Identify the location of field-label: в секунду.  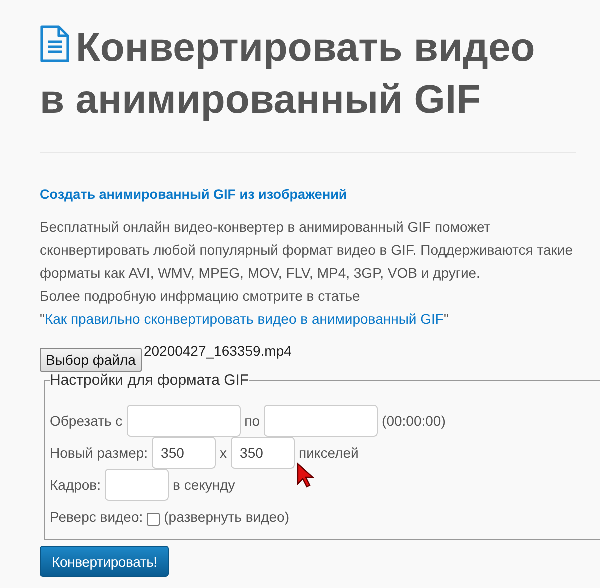
(204, 485).